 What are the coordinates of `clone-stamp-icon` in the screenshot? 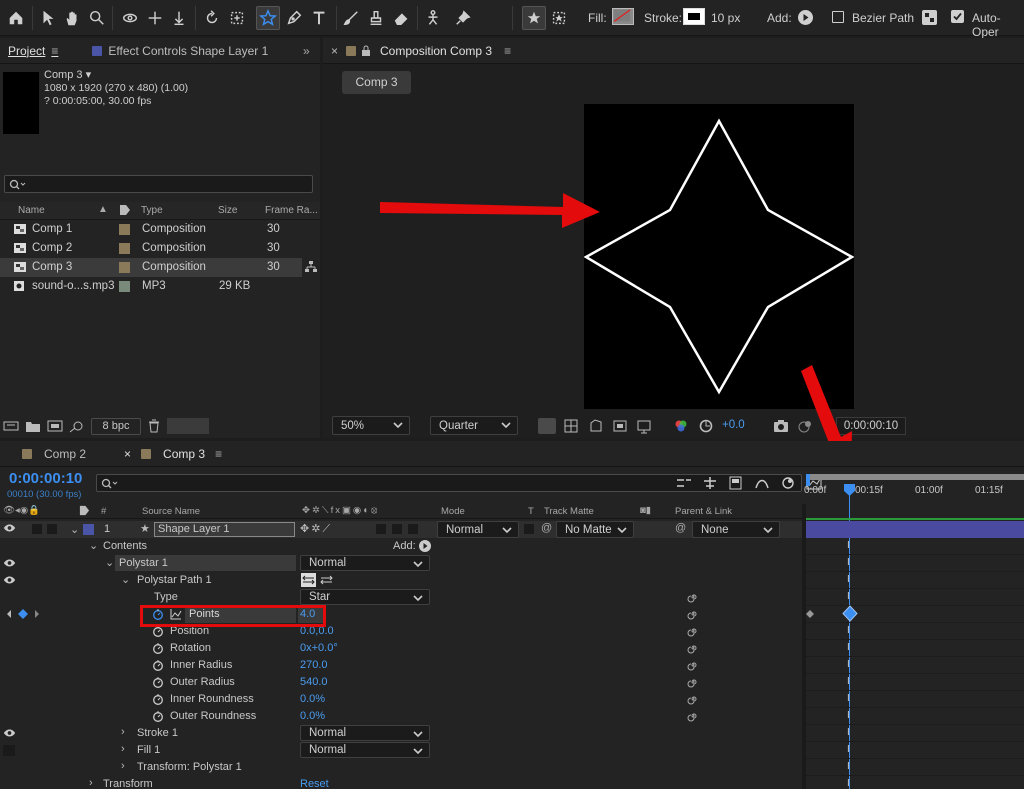 It's located at (376, 18).